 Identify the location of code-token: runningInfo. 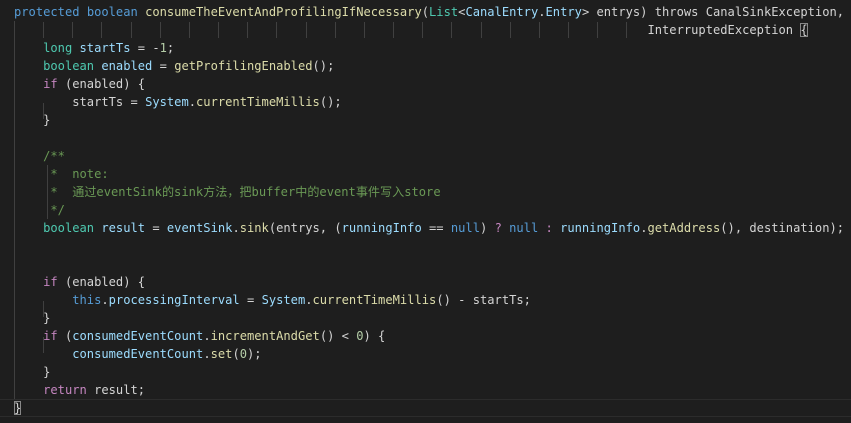
(600, 228).